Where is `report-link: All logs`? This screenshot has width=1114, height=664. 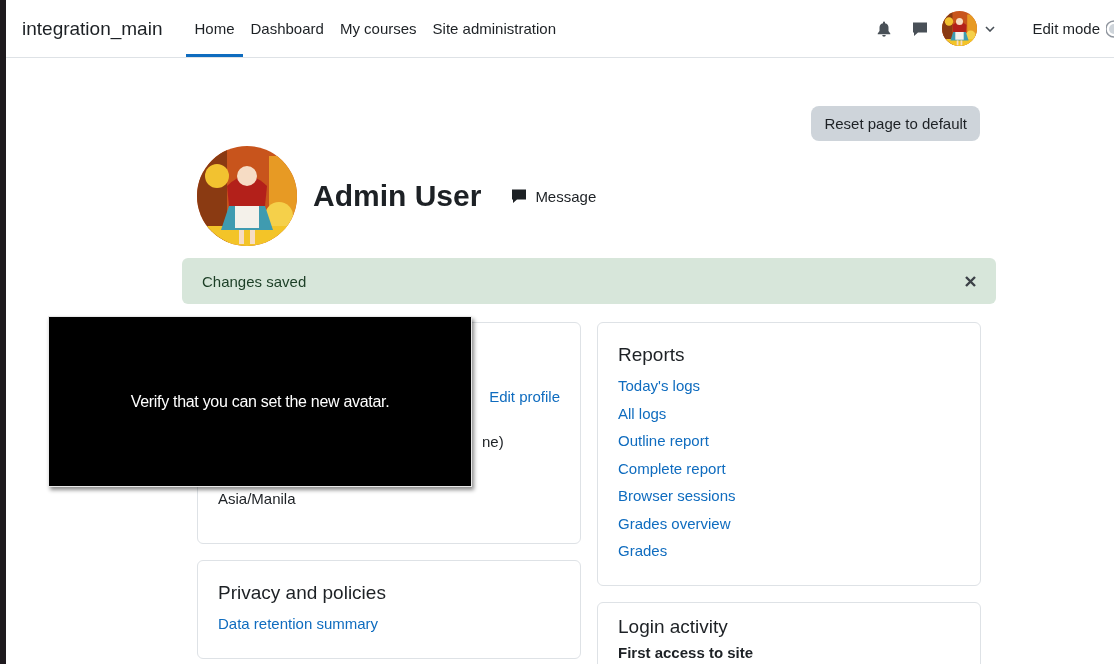
report-link: All logs is located at coordinates (642, 413).